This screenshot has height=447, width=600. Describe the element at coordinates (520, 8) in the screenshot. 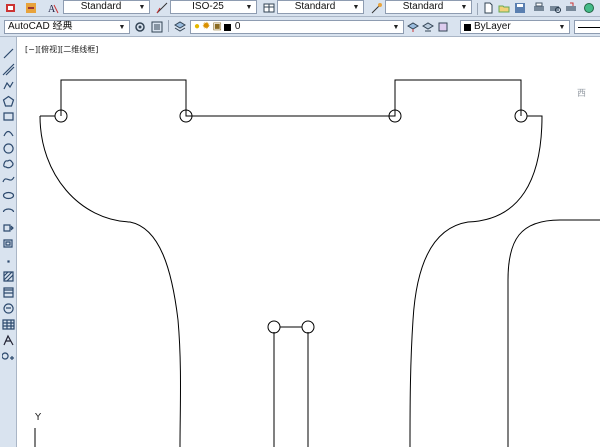

I see `save-icon` at that location.